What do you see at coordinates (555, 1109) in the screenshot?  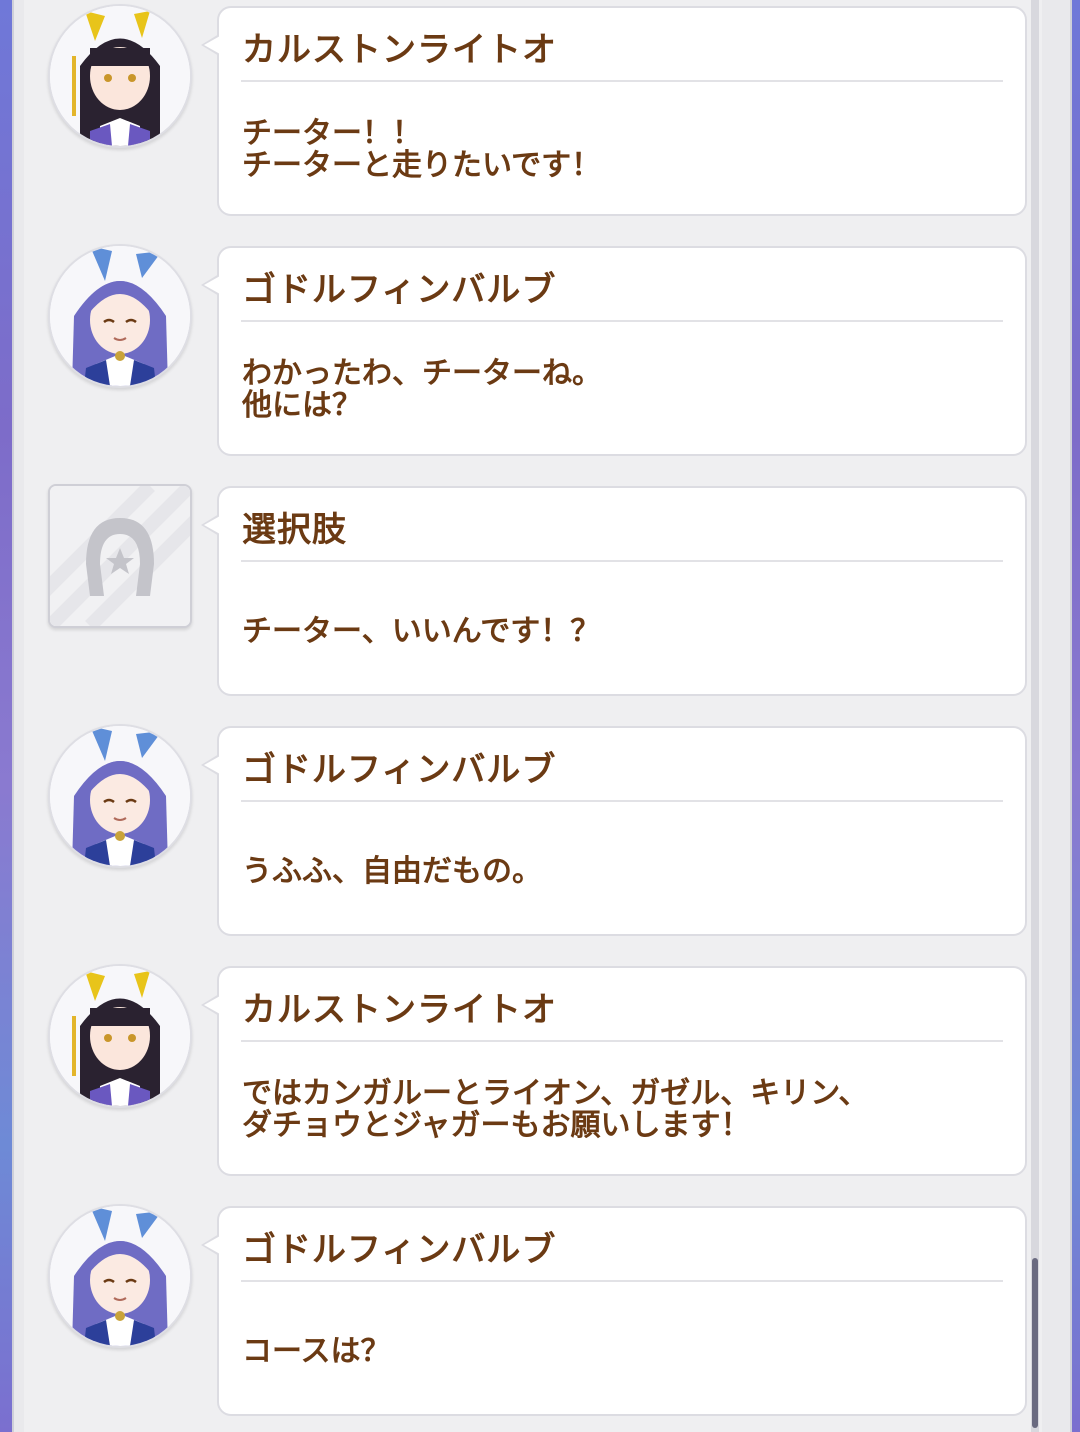 I see `message-text: ではカンガルーとライオン、ガゼル、キリン、 ダチョウとジャガーもお願いします！` at bounding box center [555, 1109].